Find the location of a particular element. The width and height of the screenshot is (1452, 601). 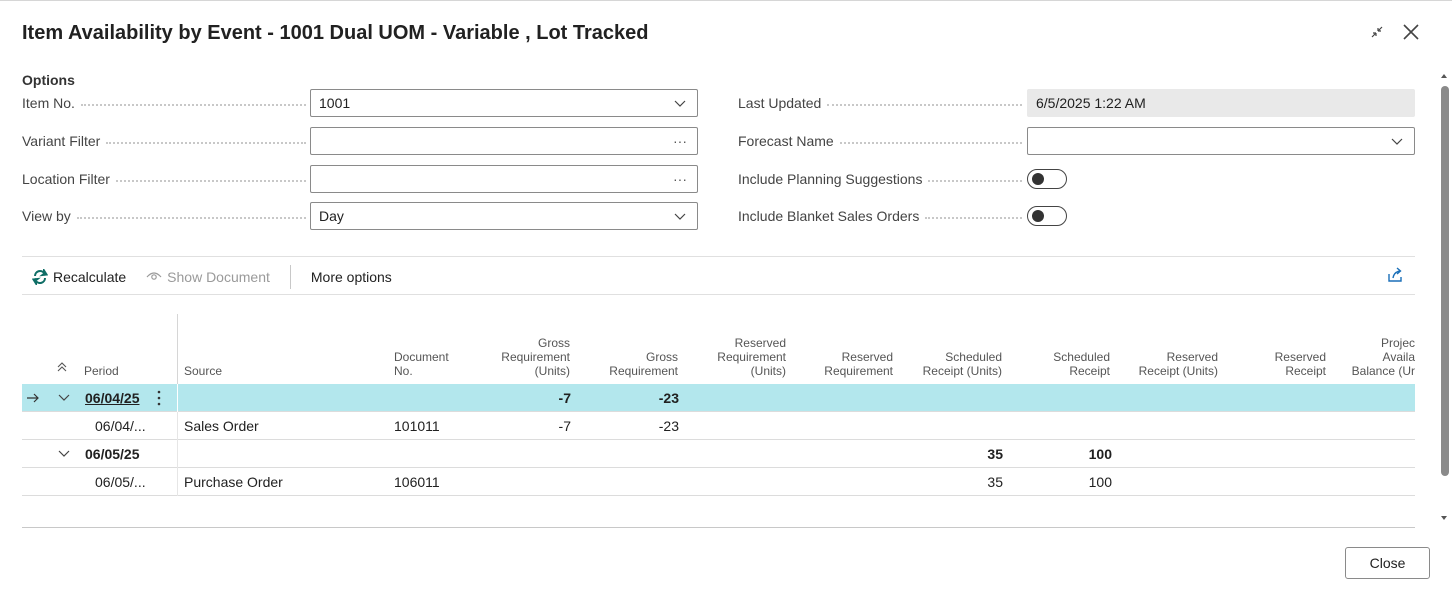

top-border is located at coordinates (726, 0).